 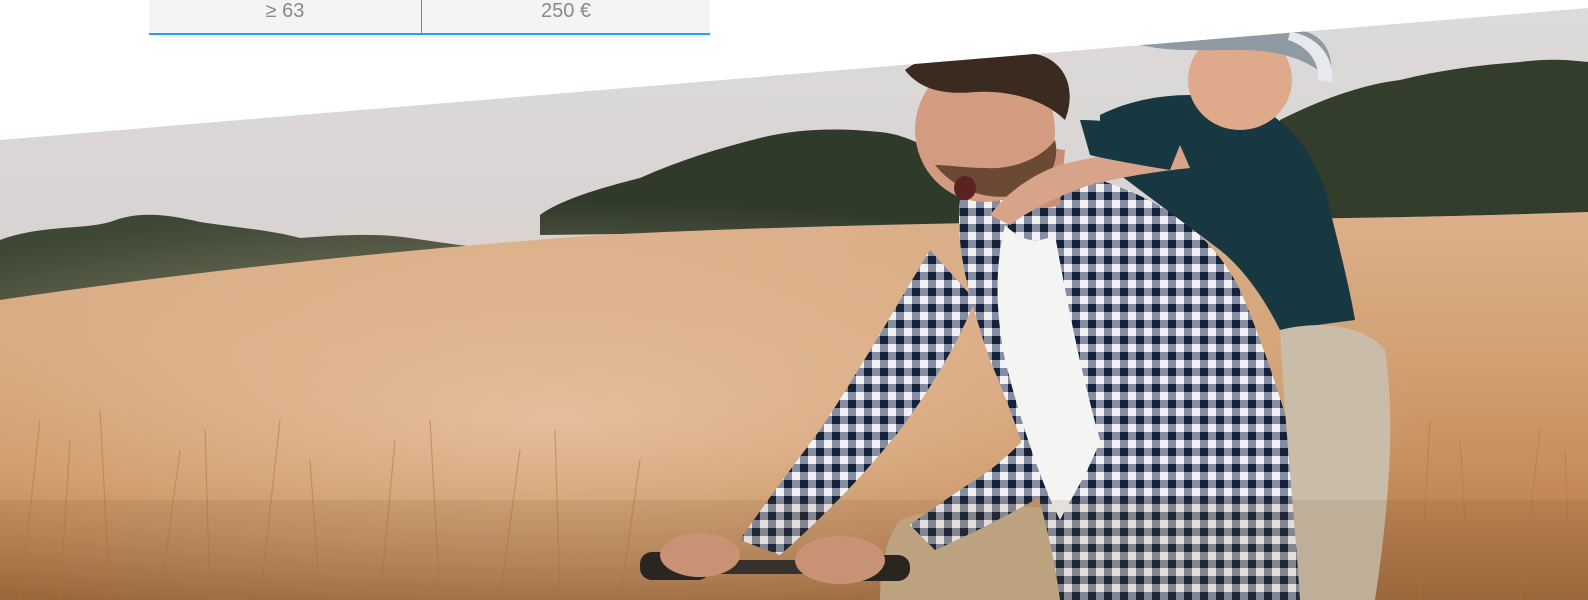 What do you see at coordinates (285, 16) in the screenshot?
I see `table-cell-age: ≥ 63` at bounding box center [285, 16].